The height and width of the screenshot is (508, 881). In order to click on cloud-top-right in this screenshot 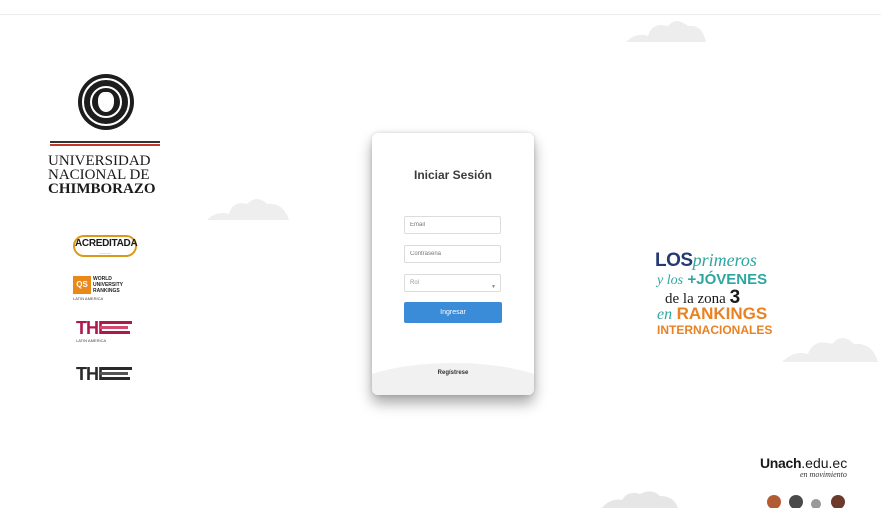, I will do `click(666, 31)`.